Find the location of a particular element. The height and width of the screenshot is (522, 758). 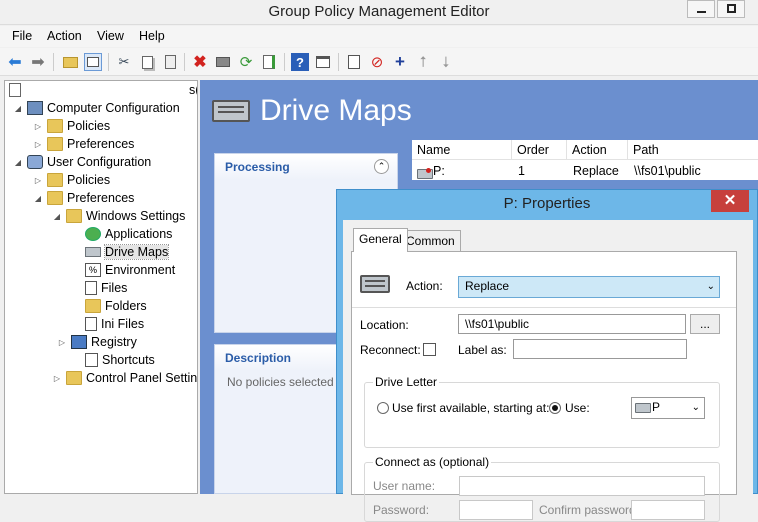

column-name: Name is located at coordinates (462, 150).